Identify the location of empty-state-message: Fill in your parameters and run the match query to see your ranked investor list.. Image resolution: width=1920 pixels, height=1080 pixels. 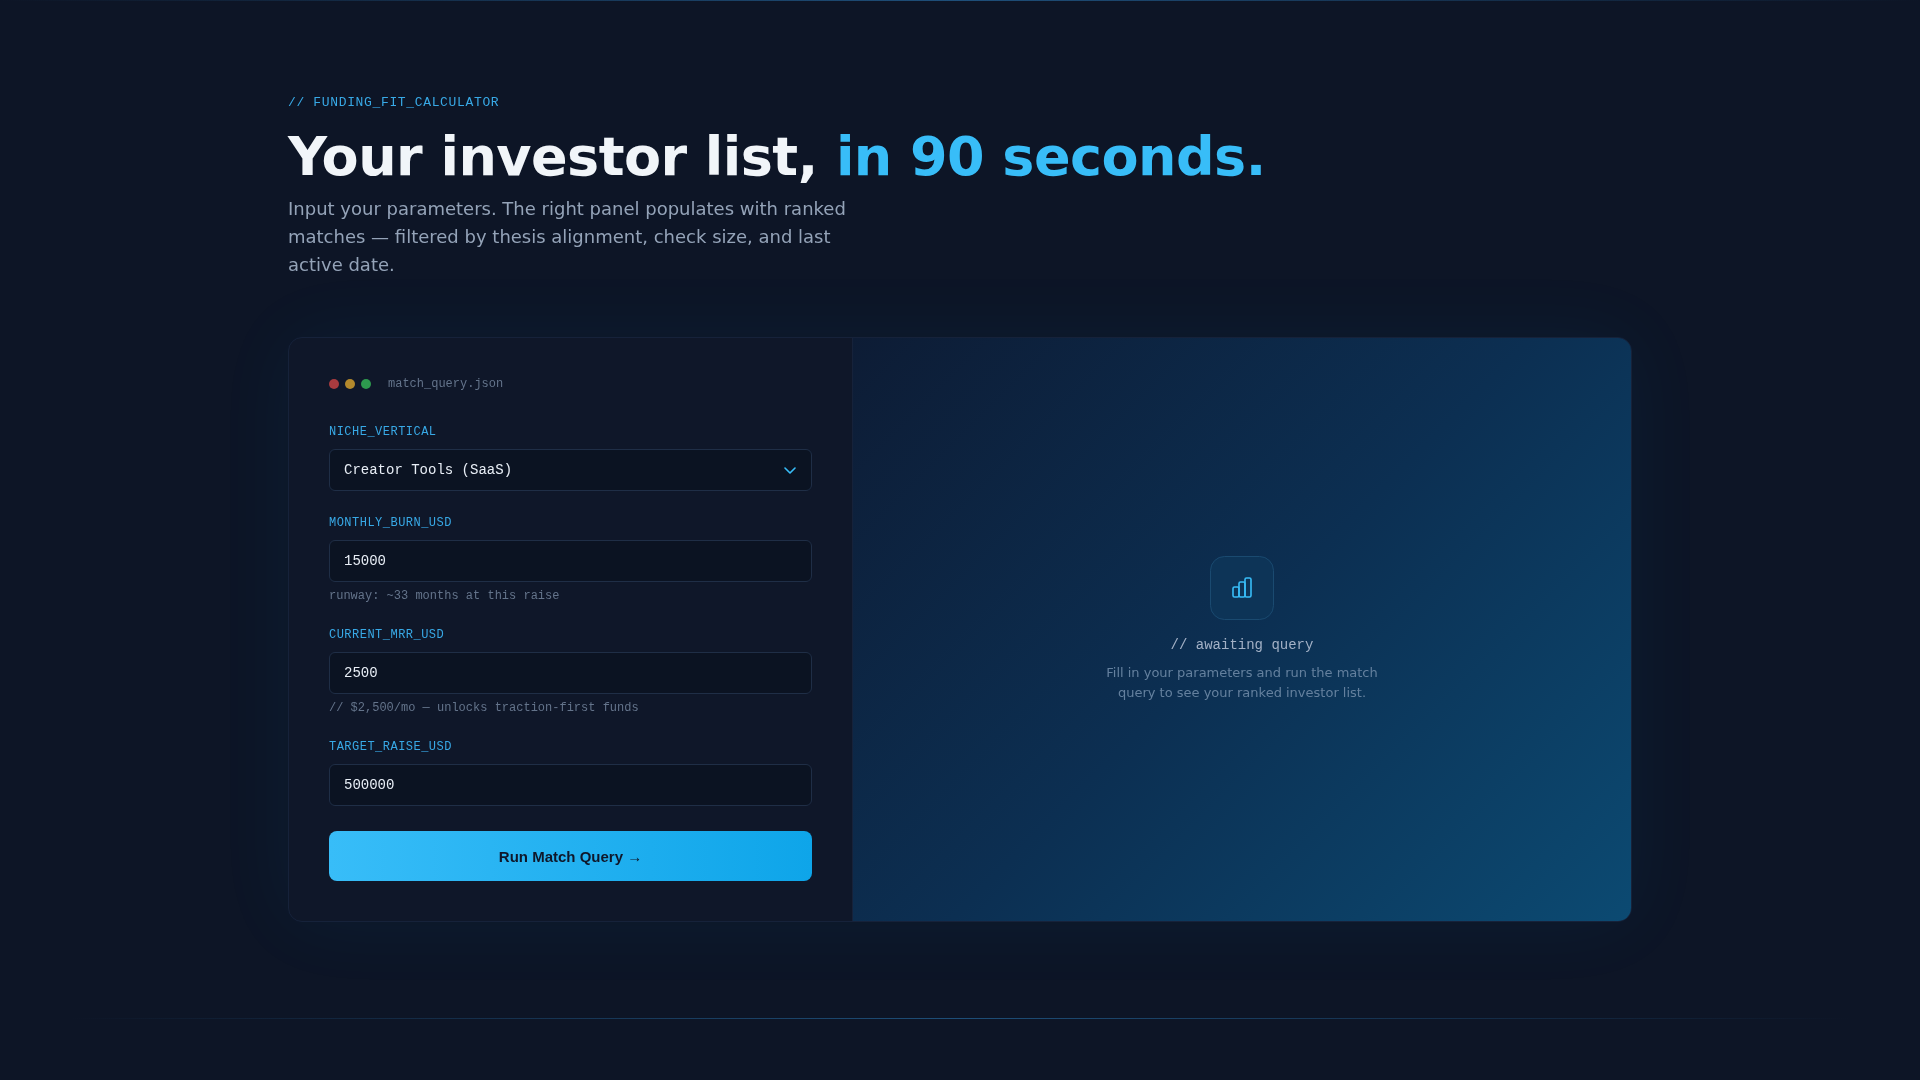
(1242, 683).